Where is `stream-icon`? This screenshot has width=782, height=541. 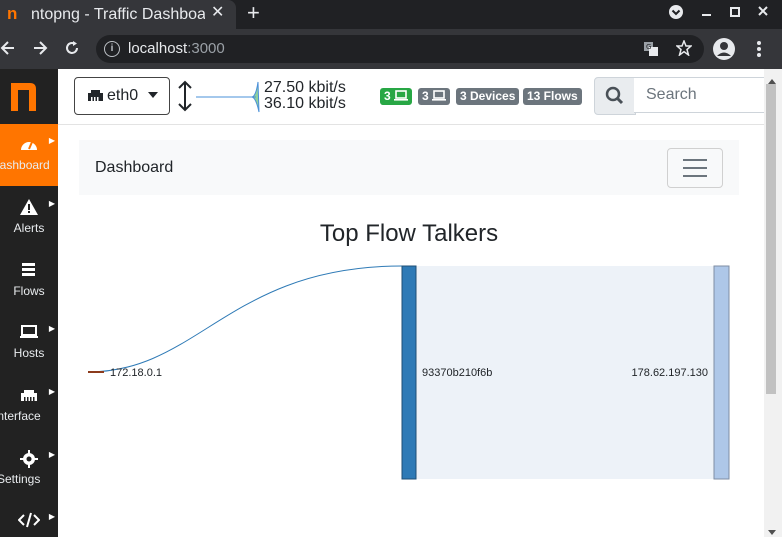
stream-icon is located at coordinates (29, 271).